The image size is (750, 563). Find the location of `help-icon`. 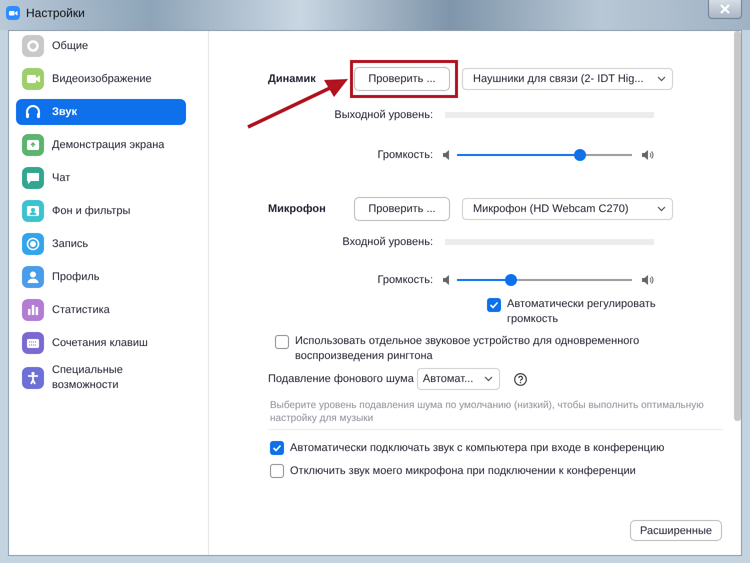

help-icon is located at coordinates (520, 379).